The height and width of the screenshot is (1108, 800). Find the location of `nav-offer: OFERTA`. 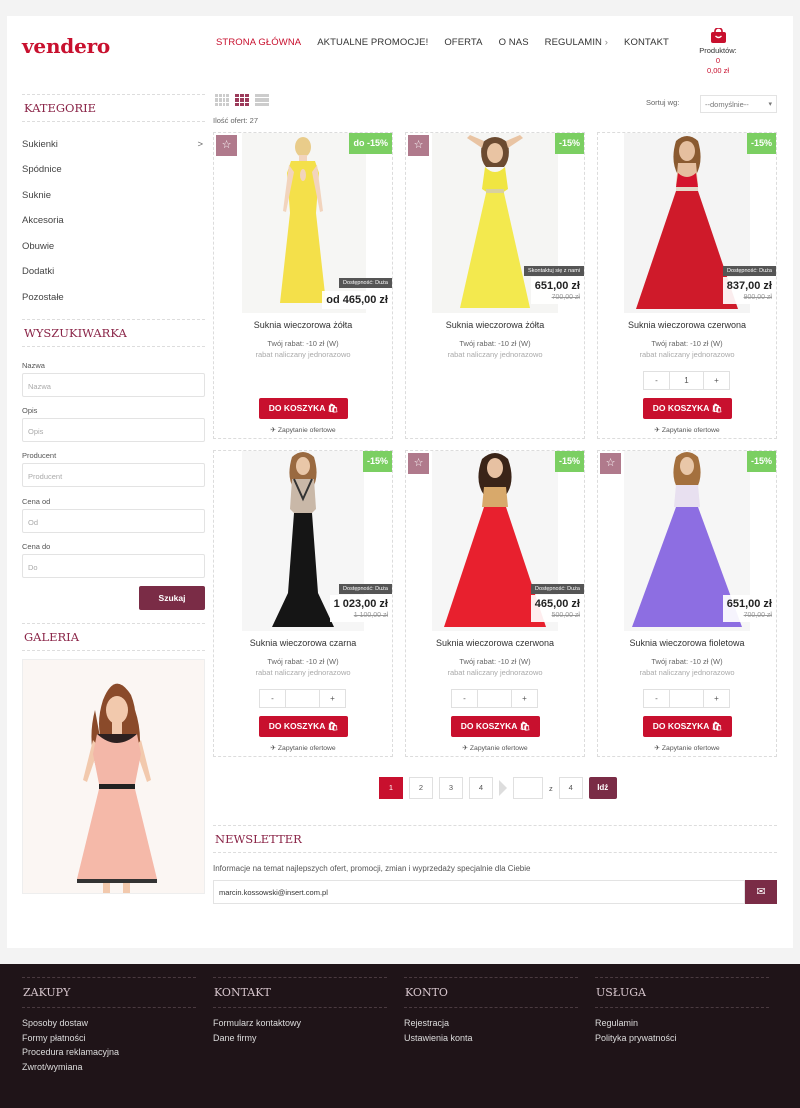

nav-offer: OFERTA is located at coordinates (463, 42).